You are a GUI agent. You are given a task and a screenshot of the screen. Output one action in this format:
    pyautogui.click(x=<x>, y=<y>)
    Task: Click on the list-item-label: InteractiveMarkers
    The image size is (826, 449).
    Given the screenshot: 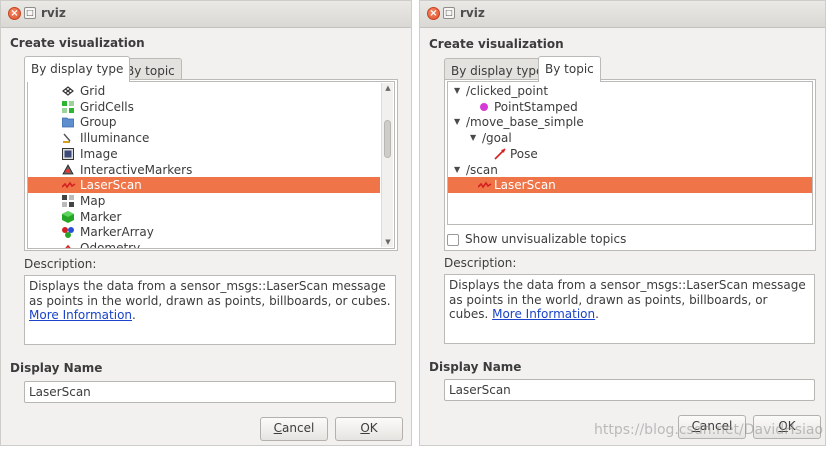 What is the action you would take?
    pyautogui.click(x=136, y=169)
    